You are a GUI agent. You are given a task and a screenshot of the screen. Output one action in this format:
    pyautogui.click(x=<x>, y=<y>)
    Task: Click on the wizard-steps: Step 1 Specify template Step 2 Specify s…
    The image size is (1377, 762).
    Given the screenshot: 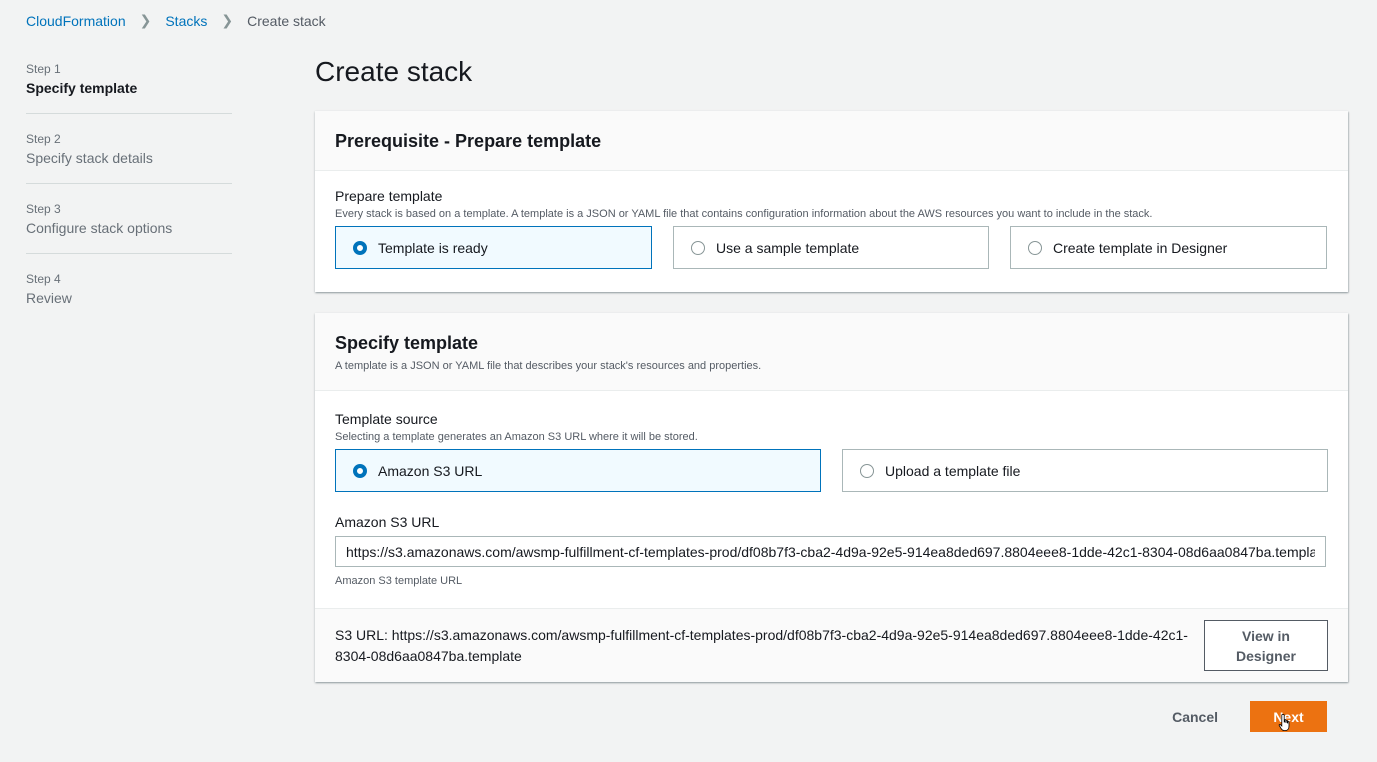 What is the action you would take?
    pyautogui.click(x=129, y=199)
    